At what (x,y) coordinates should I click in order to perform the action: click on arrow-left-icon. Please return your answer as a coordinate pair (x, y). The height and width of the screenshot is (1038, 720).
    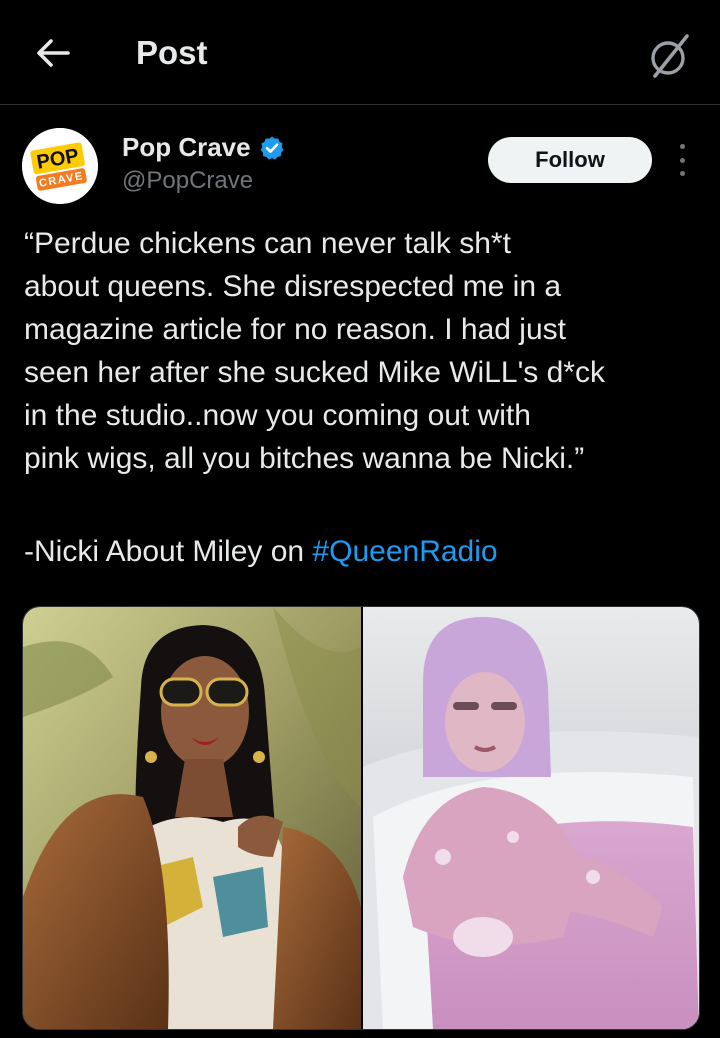
    Looking at the image, I should click on (53, 53).